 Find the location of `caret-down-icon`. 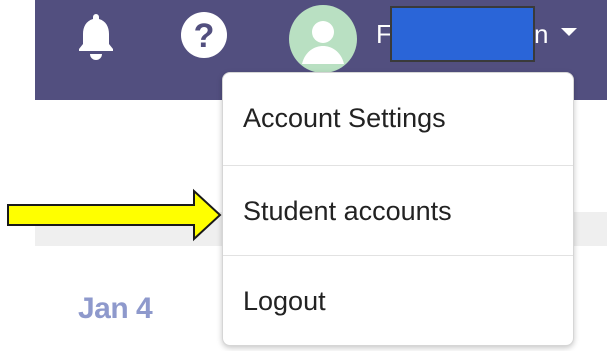

caret-down-icon is located at coordinates (569, 32).